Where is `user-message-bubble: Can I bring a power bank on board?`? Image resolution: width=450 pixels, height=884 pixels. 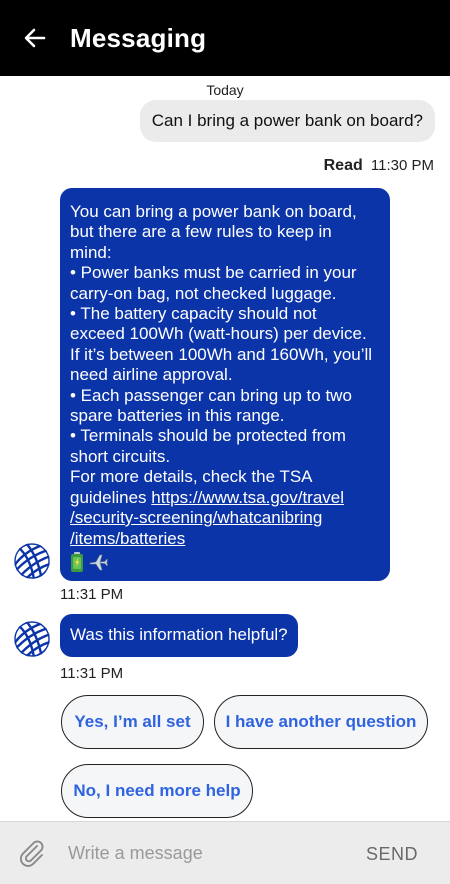 user-message-bubble: Can I bring a power bank on board? is located at coordinates (287, 121).